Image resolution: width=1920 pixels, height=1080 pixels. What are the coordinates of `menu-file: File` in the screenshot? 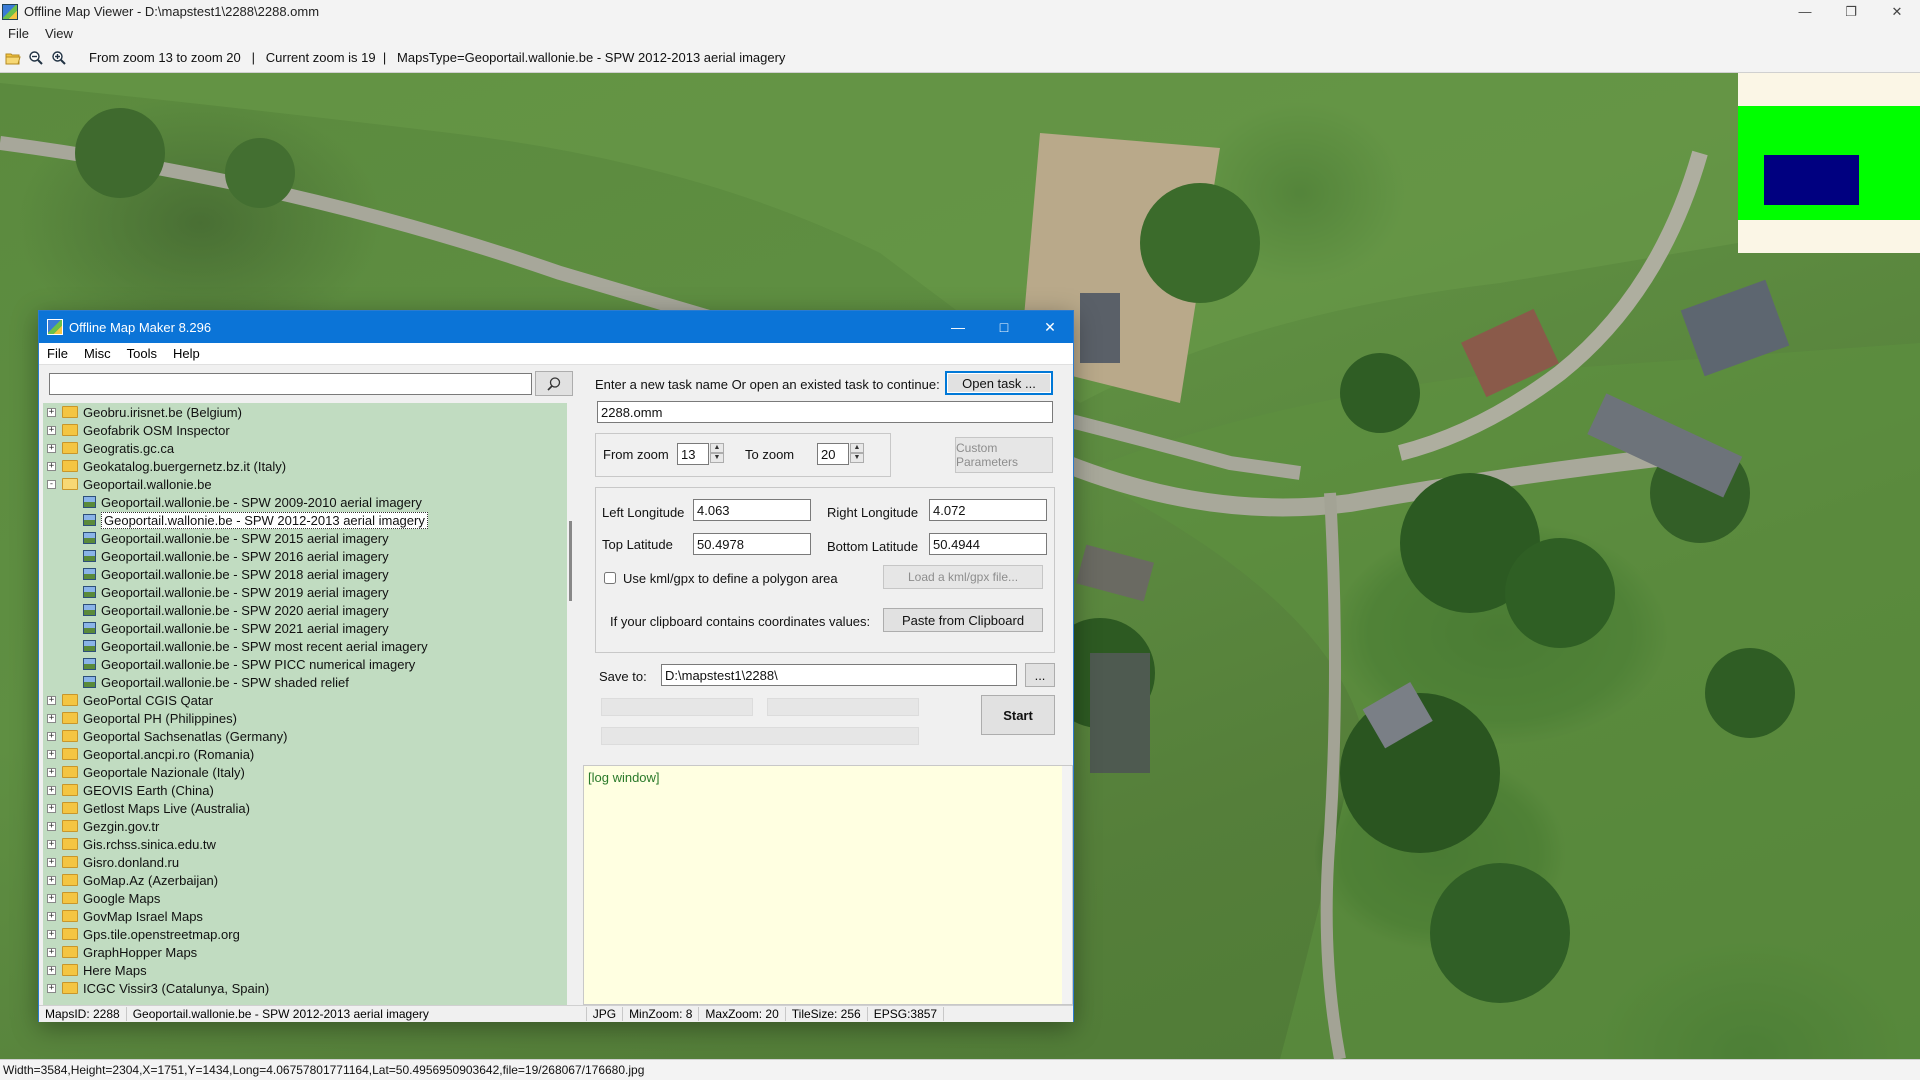 It's located at (18, 33).